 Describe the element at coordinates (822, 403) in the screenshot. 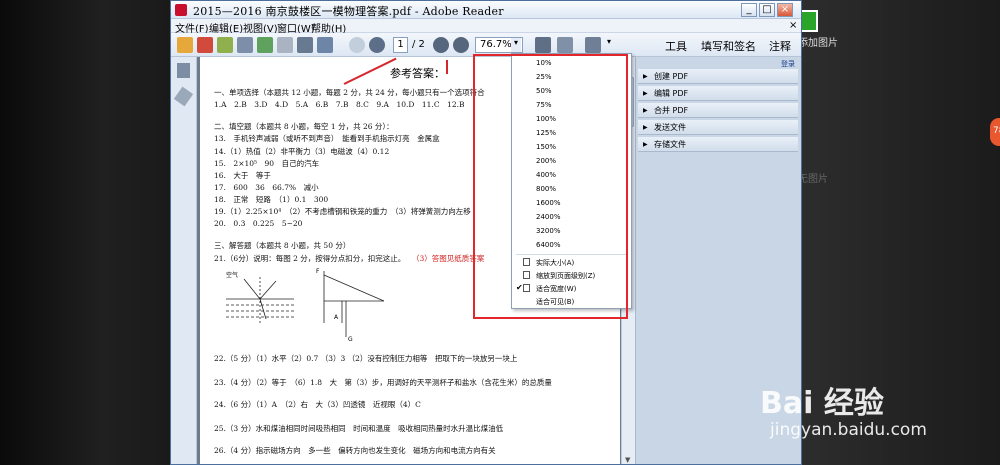

I see `baidu-watermark: Bai 经验` at that location.